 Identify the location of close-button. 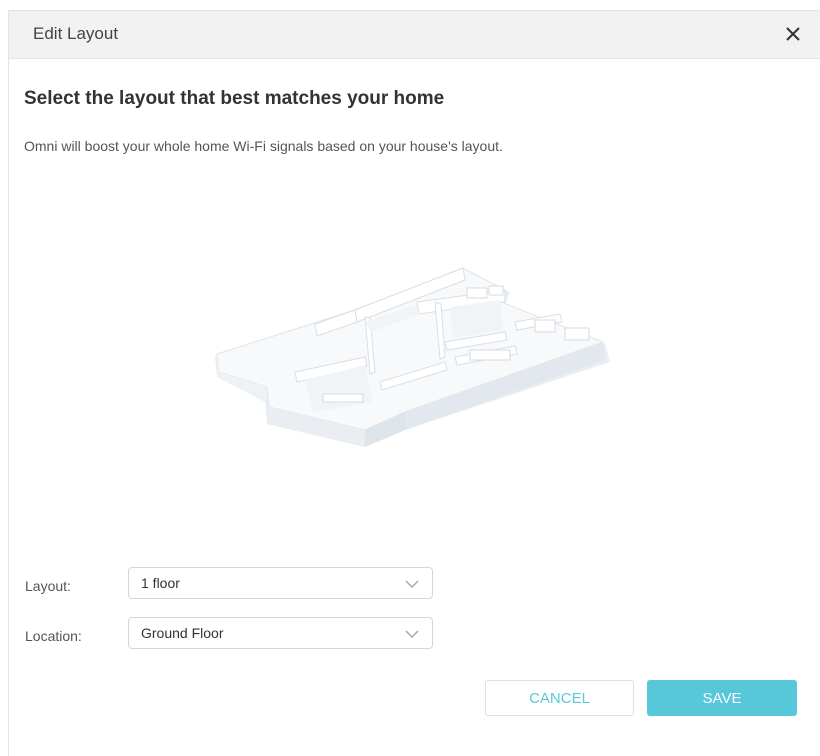
(793, 34).